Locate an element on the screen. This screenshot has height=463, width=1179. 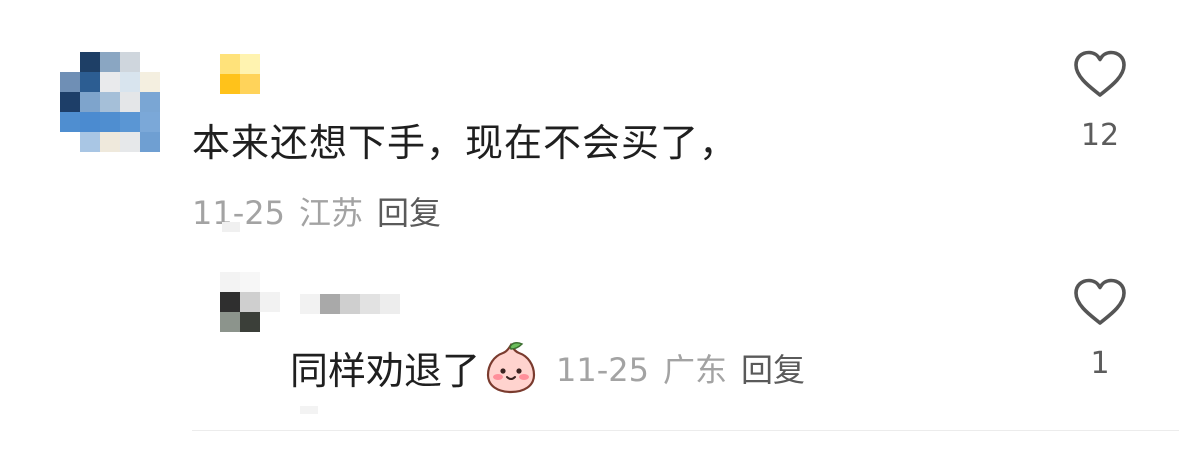
reply-like-button: 1 is located at coordinates (1100, 329).